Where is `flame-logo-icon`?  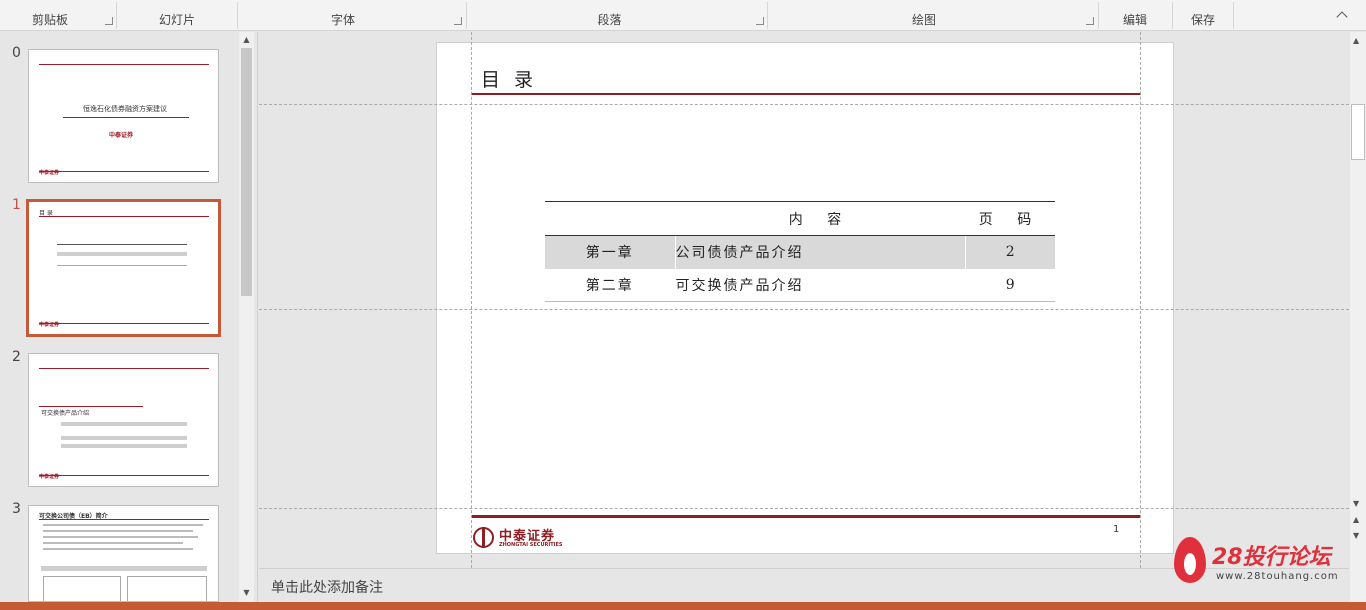 flame-logo-icon is located at coordinates (1190, 560).